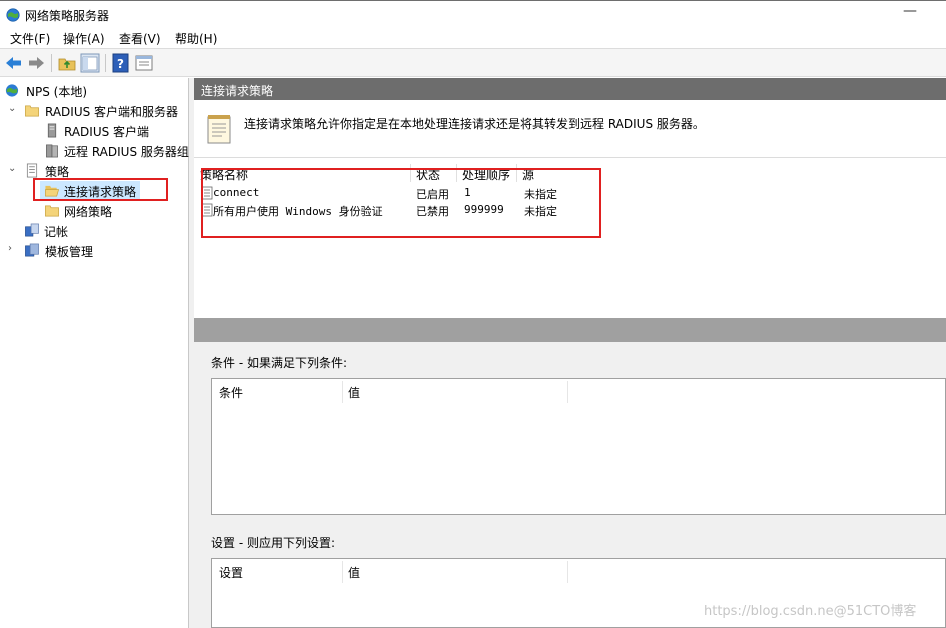 This screenshot has height=628, width=946. Describe the element at coordinates (57, 92) in the screenshot. I see `tree-label: NPS (本地)` at that location.